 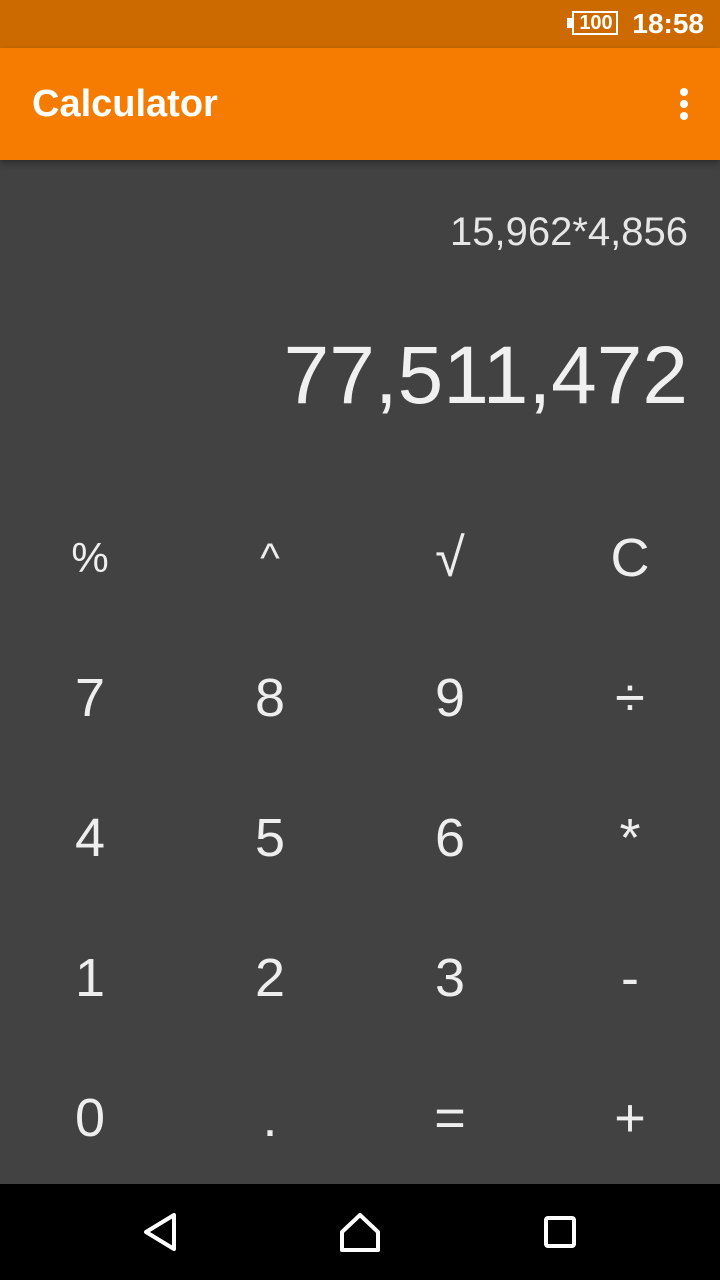 I want to click on key-6: 6, so click(x=450, y=838).